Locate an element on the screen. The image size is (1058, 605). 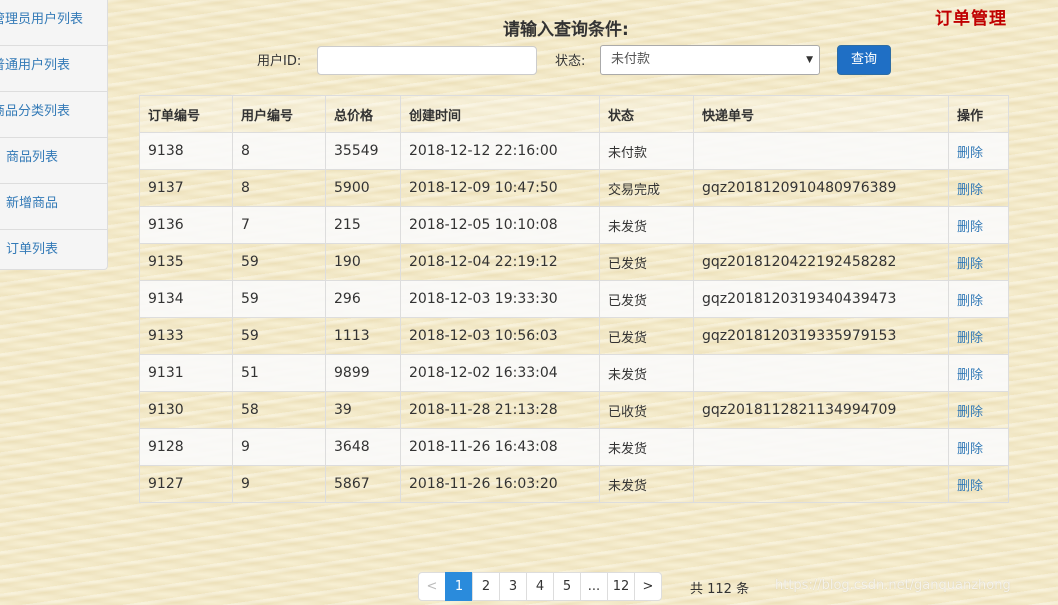
cell-tracking: gqz2018120910480976389 is located at coordinates (821, 188).